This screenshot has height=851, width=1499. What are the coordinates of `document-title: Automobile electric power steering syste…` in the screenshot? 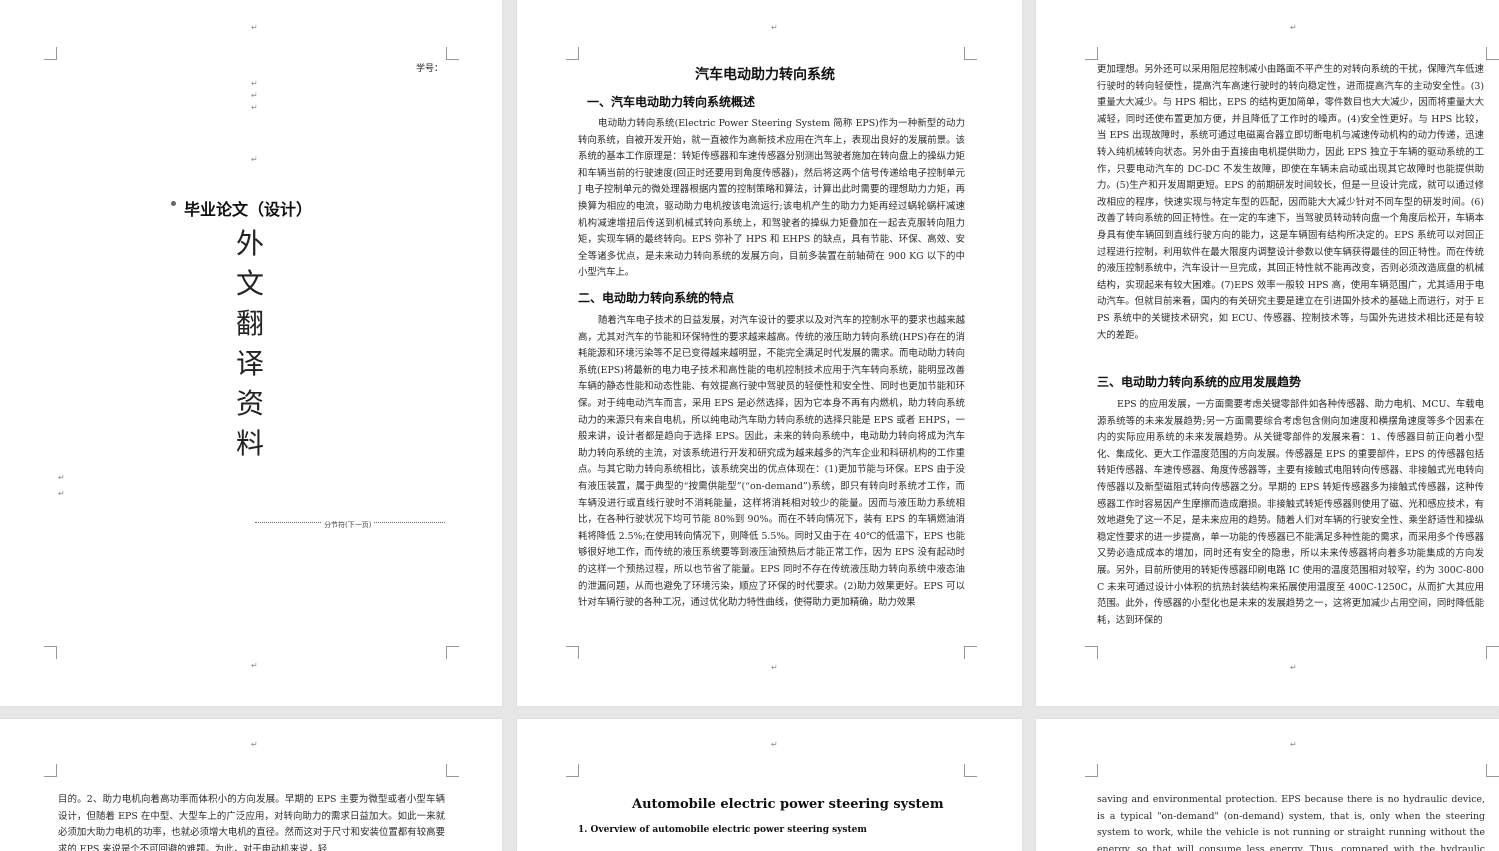 It's located at (788, 804).